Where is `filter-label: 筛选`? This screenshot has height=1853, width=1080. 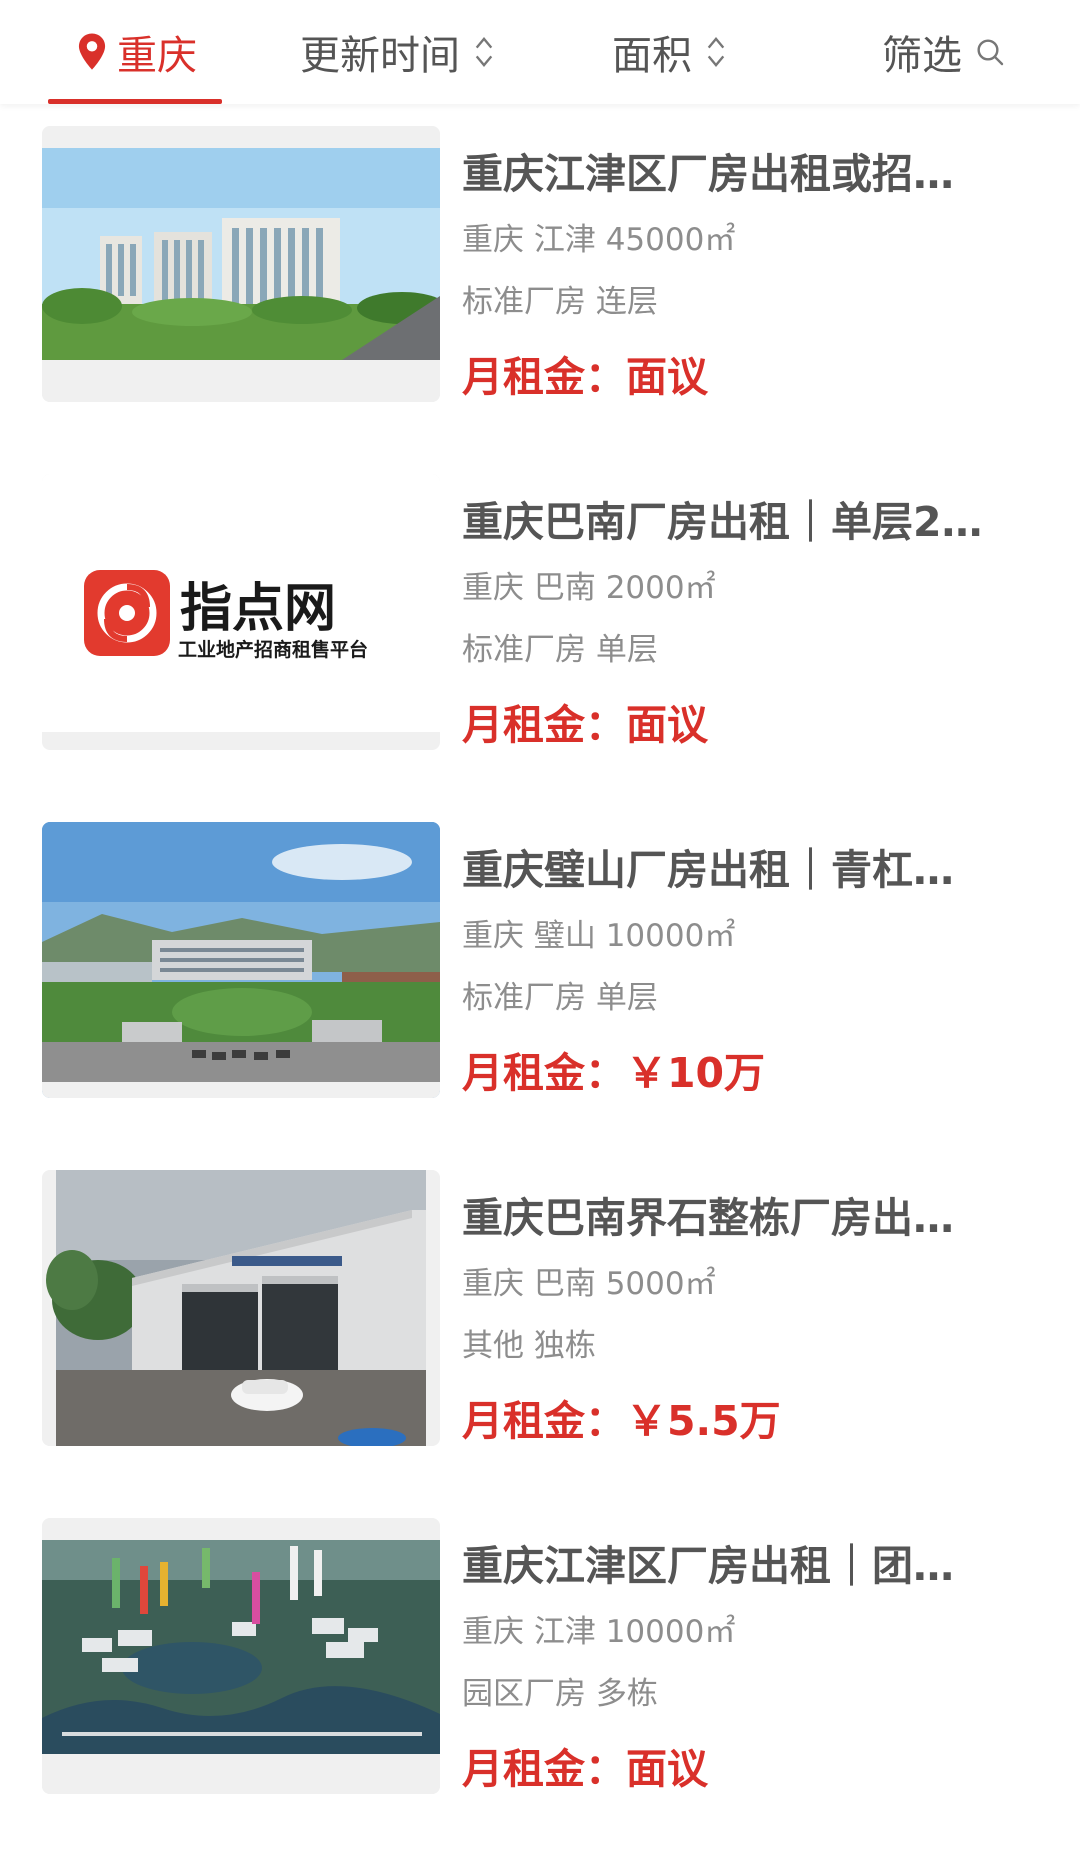 filter-label: 筛选 is located at coordinates (922, 56).